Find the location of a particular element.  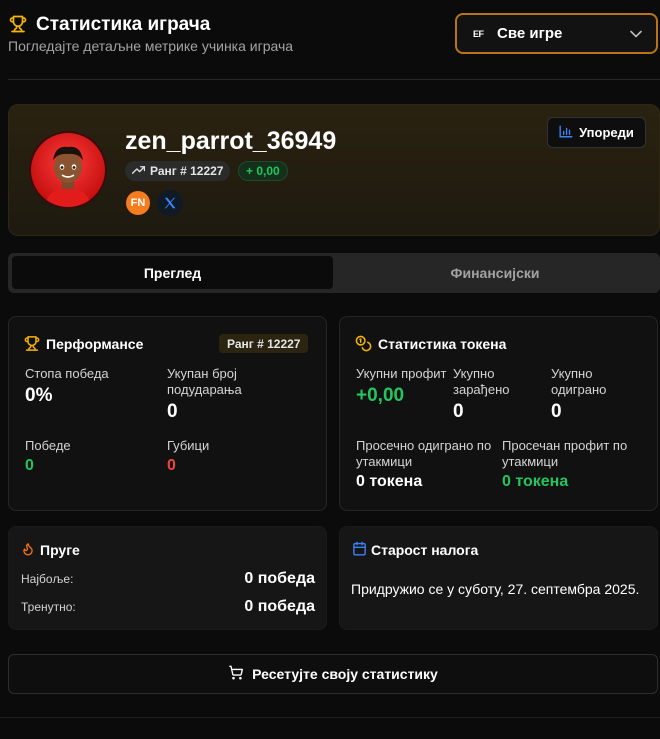

avg-profit-label: Просечан профит по утакмици is located at coordinates (565, 453).